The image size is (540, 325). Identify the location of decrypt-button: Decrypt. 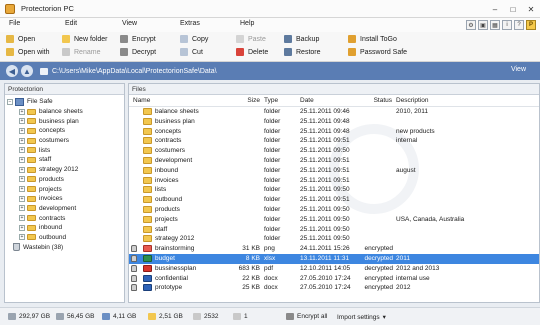
(138, 52).